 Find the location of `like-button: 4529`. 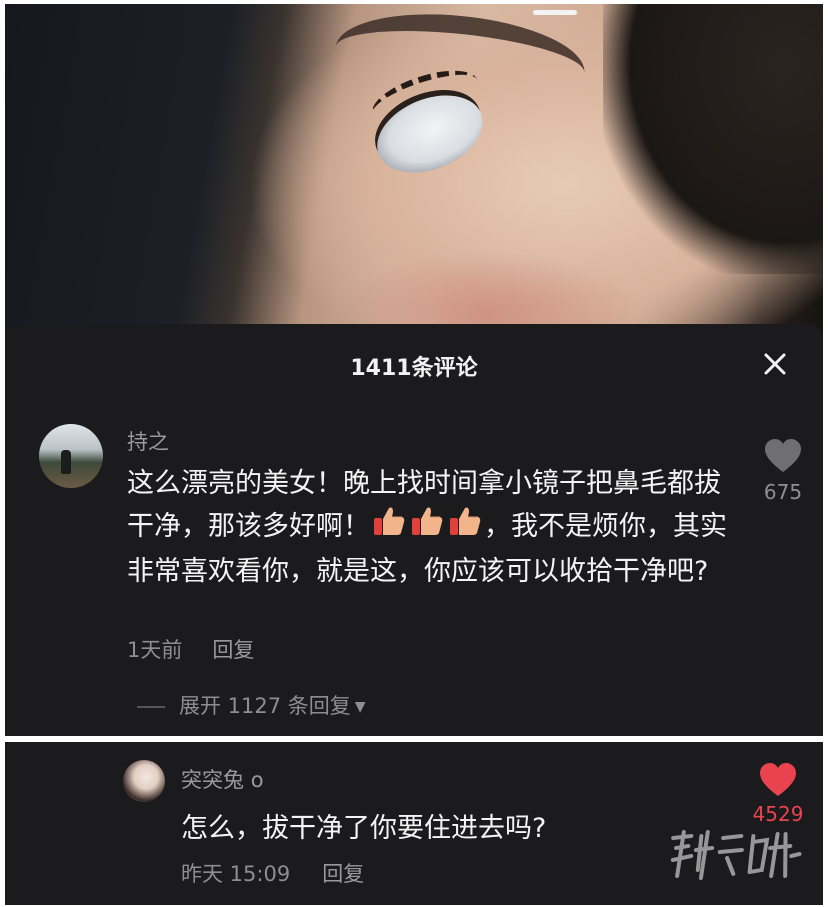

like-button: 4529 is located at coordinates (778, 794).